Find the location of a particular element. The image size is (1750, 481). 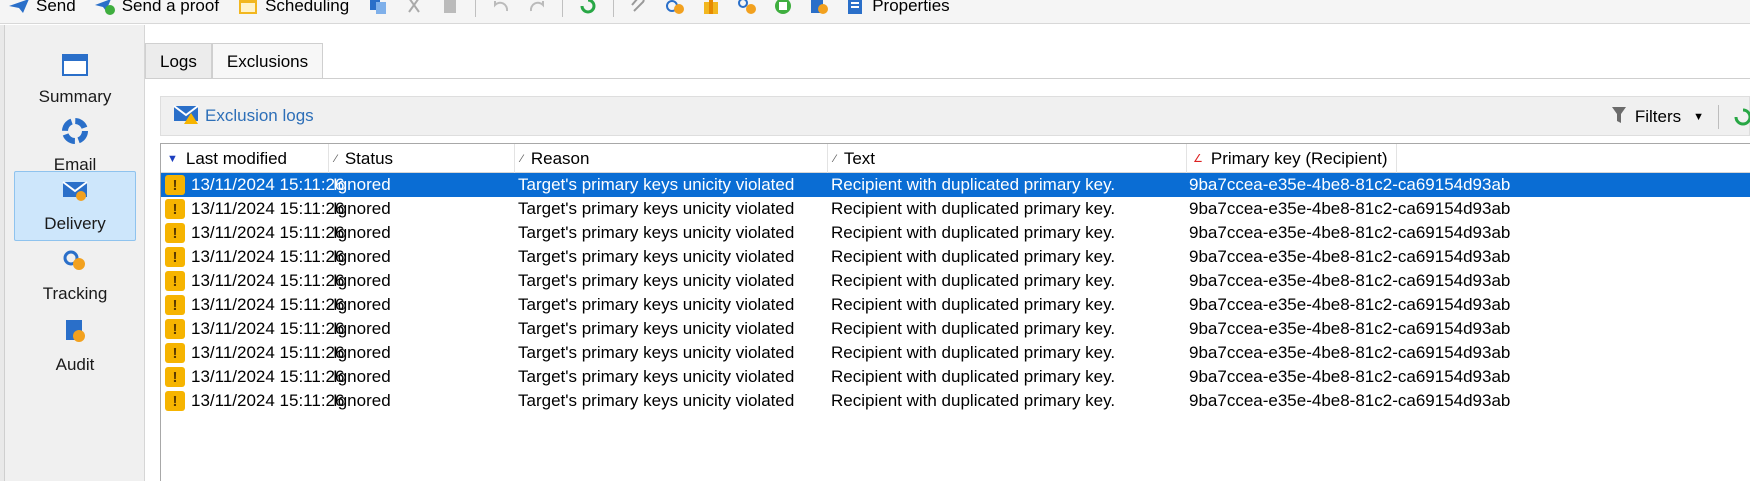

copy-icon is located at coordinates (378, 7).